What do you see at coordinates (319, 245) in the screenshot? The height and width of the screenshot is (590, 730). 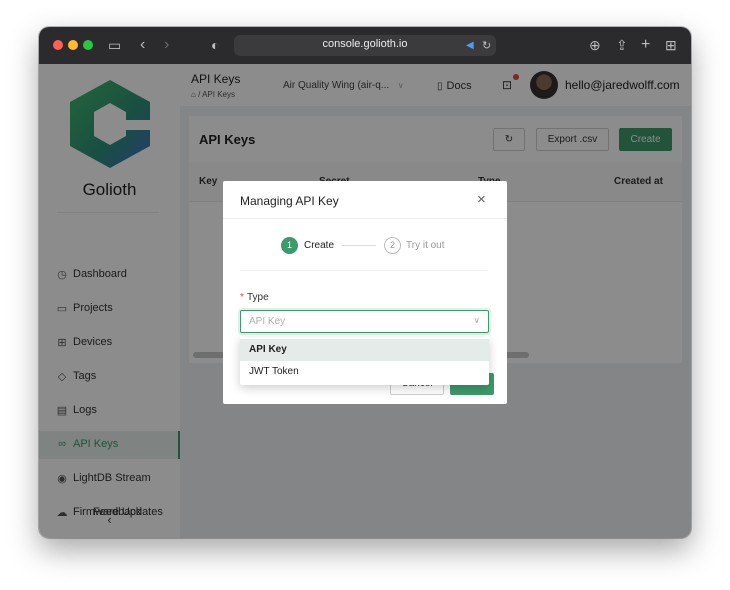 I see `step-1-label: Create` at bounding box center [319, 245].